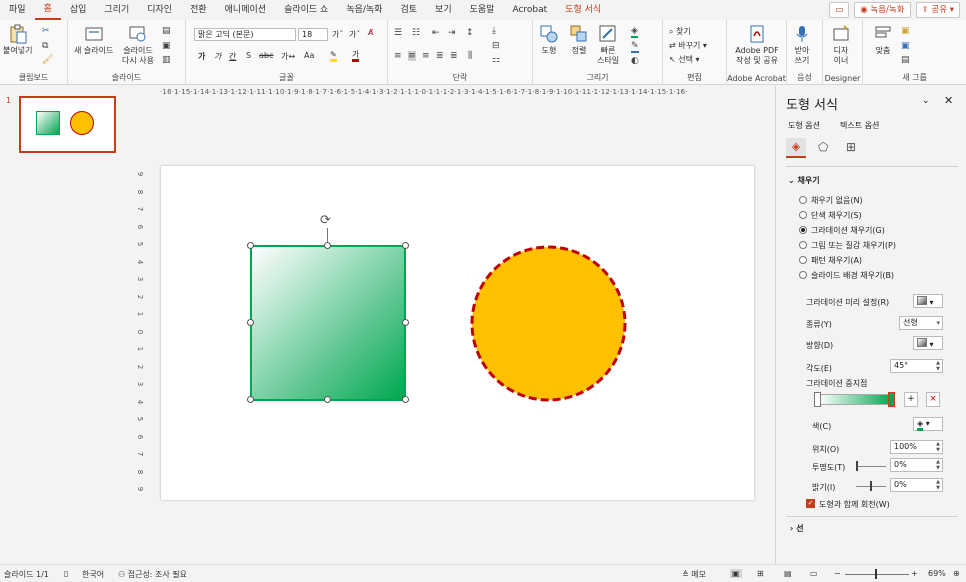  What do you see at coordinates (803, 200) in the screenshot?
I see `radio-no-fill` at bounding box center [803, 200].